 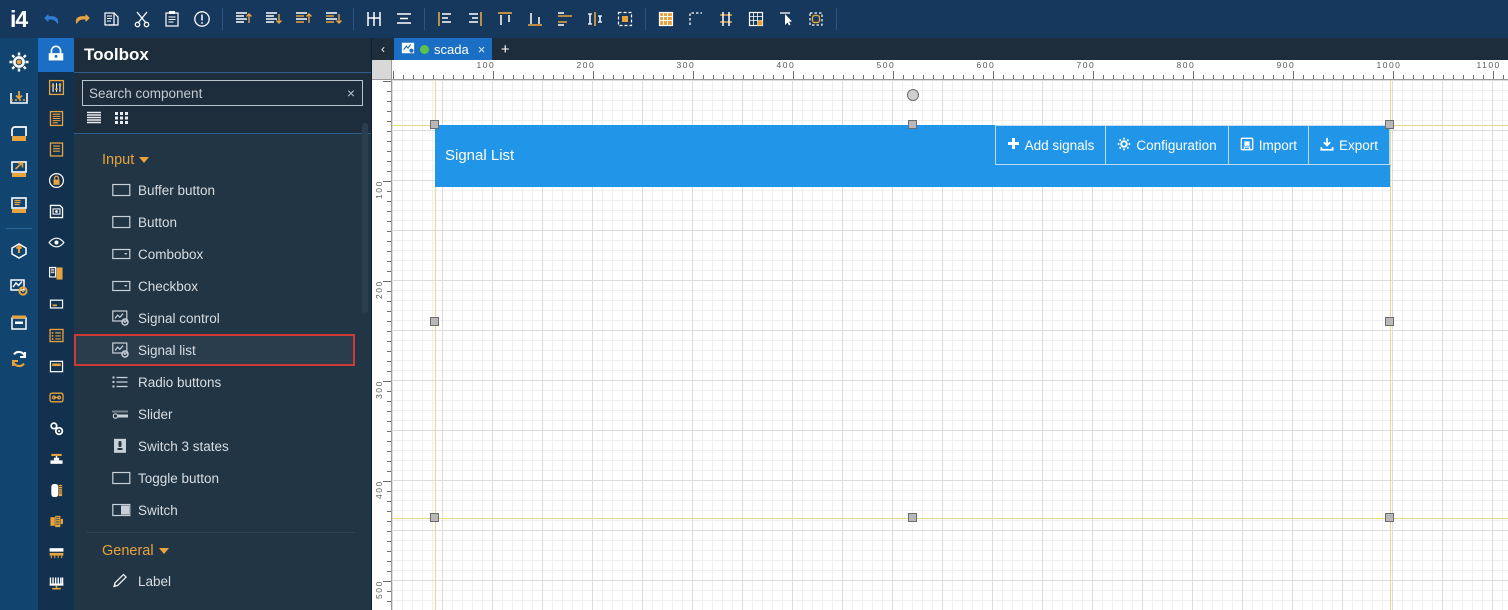 I want to click on export-button: Export, so click(x=1348, y=145).